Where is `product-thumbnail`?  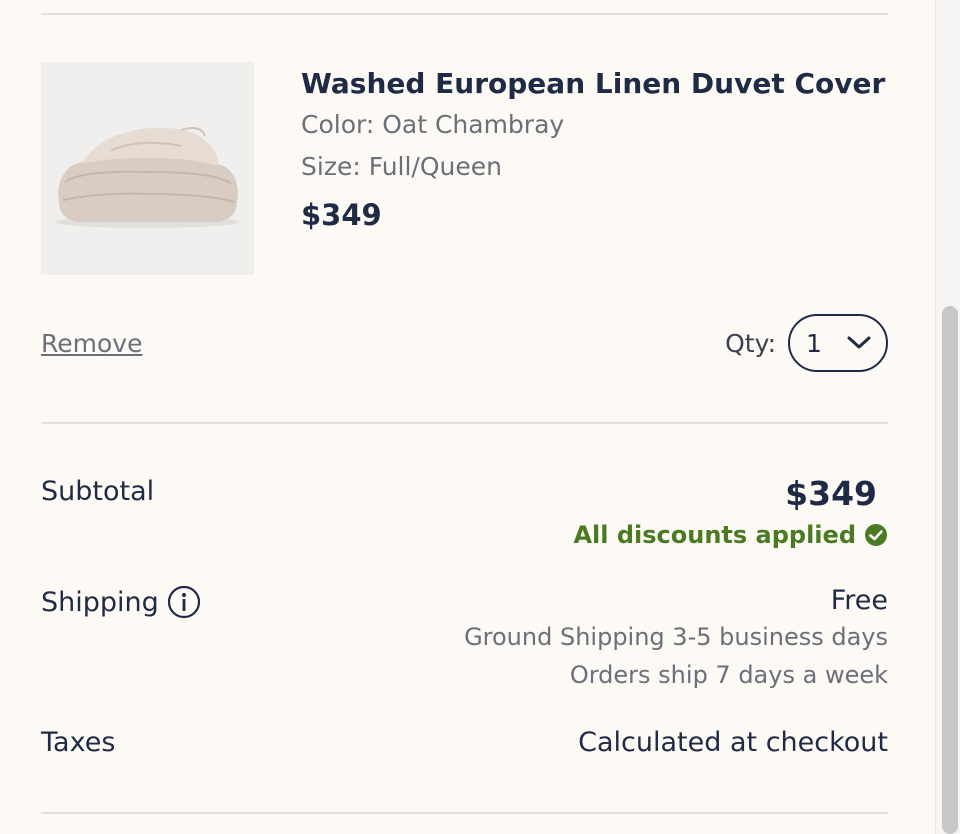 product-thumbnail is located at coordinates (147, 168).